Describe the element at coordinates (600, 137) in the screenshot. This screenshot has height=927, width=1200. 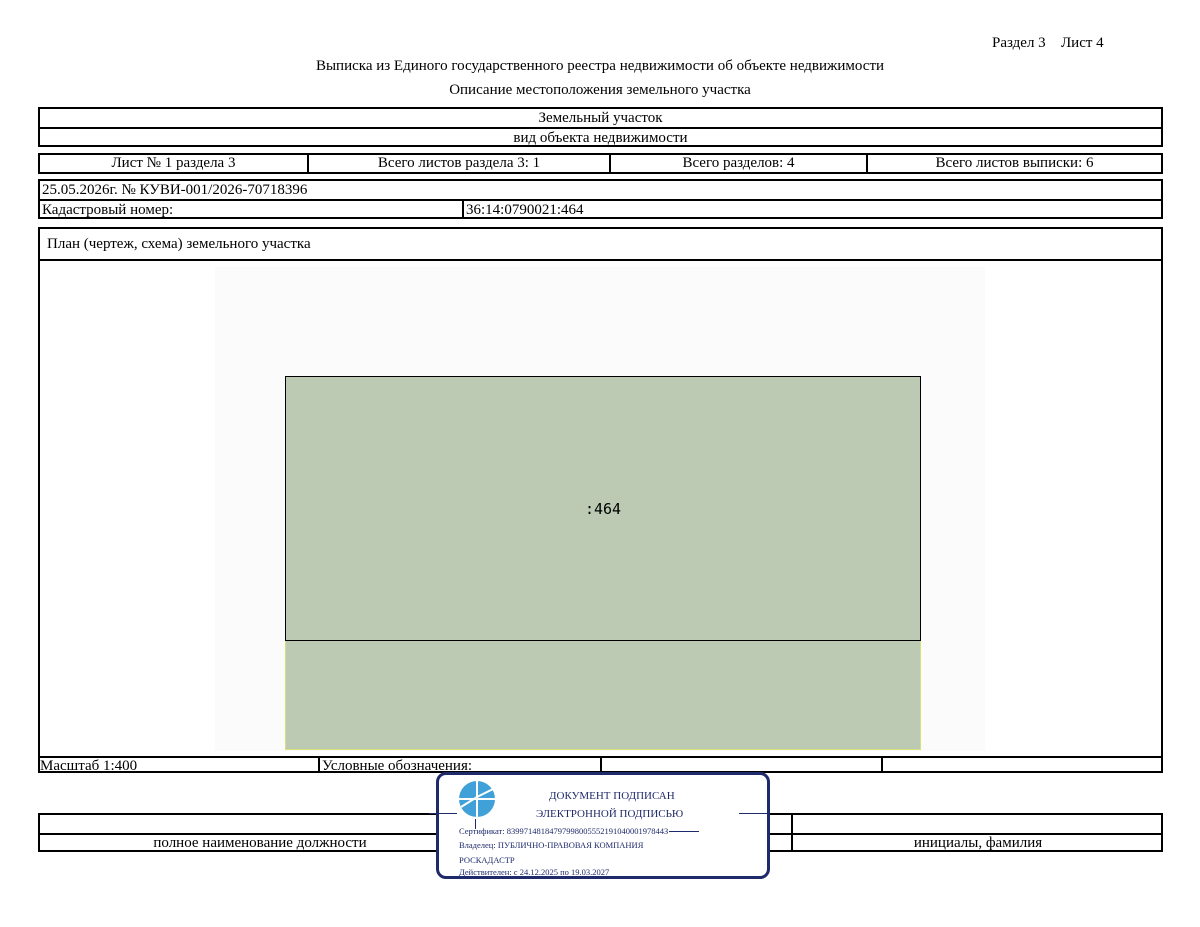
I see `object-type-caption: вид объекта недвижимости` at that location.